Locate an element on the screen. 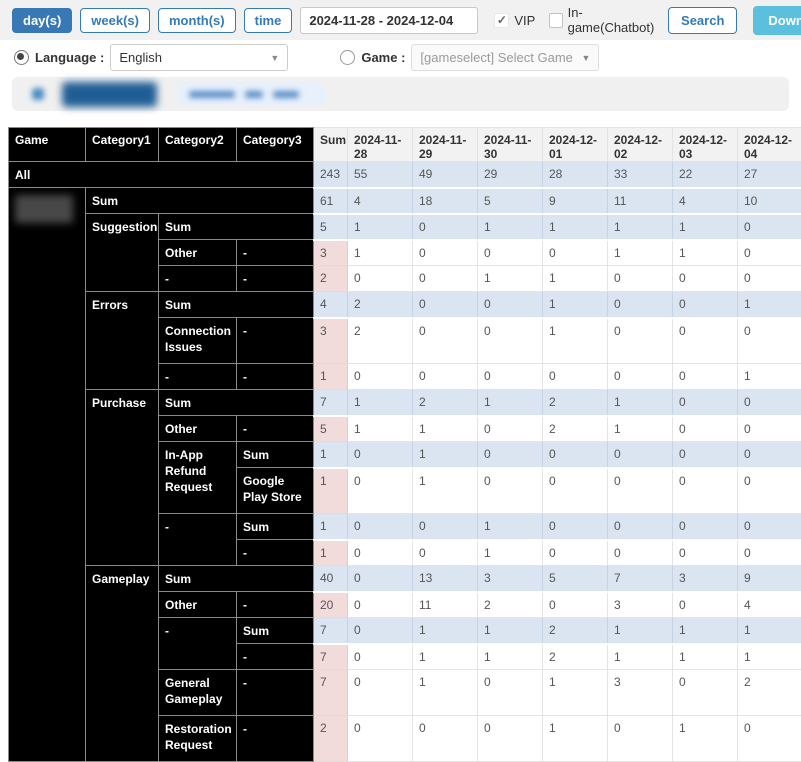  value-cell: 18 is located at coordinates (445, 201).